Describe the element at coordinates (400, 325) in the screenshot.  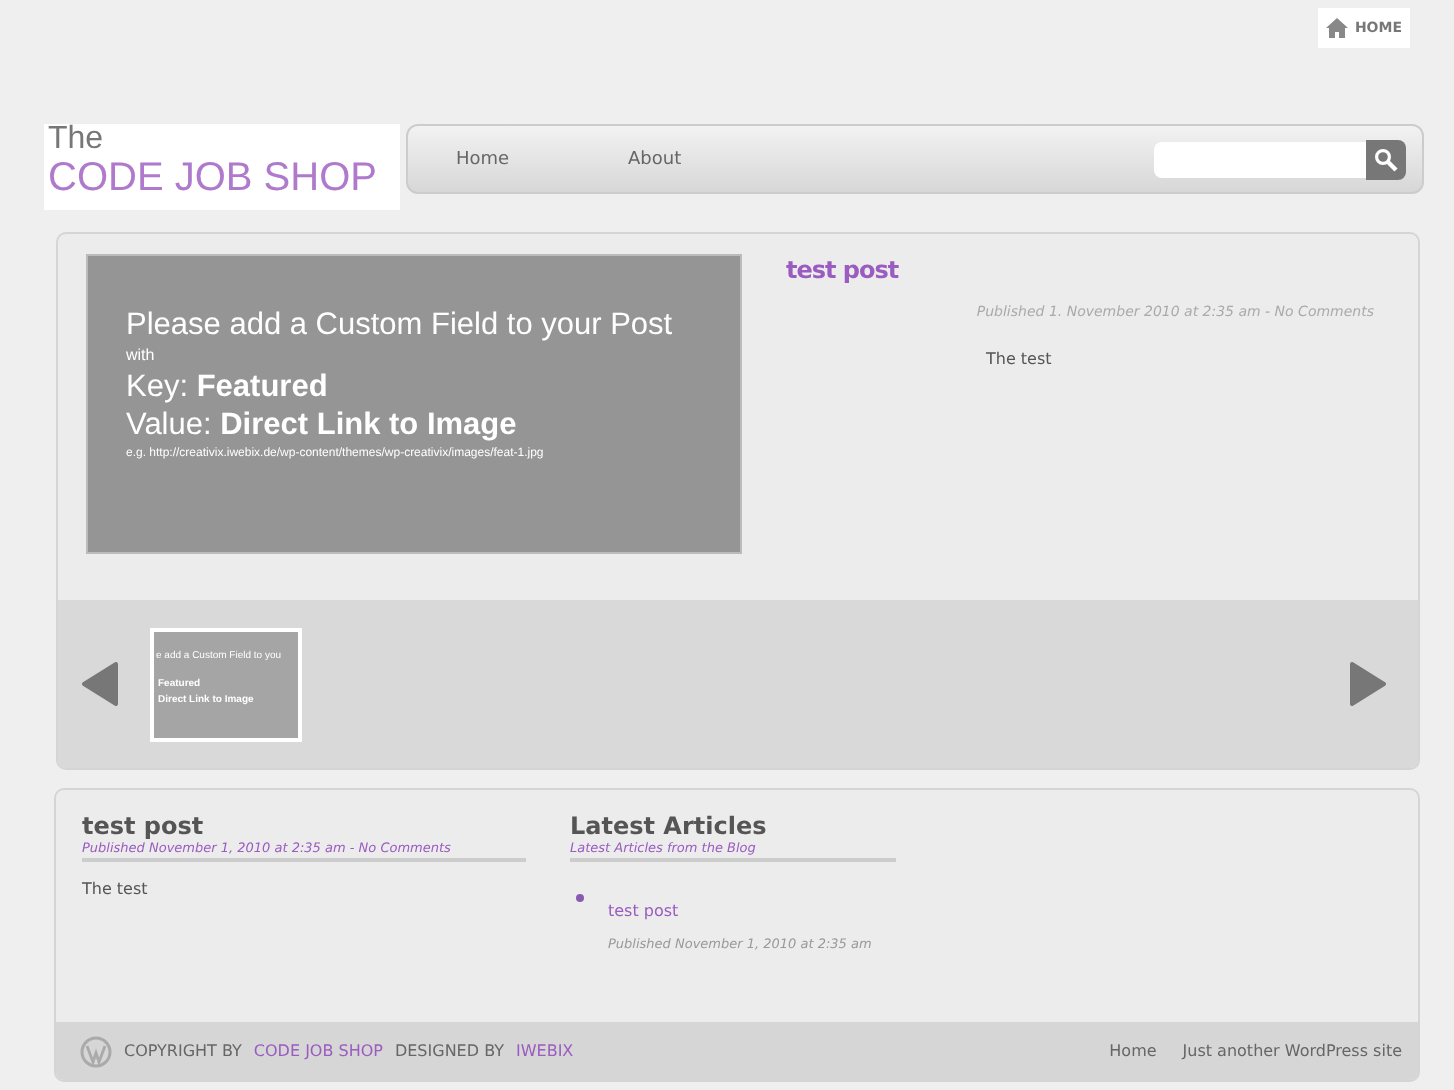
I see `image-caption: Please add a Custom Field to your Post` at that location.